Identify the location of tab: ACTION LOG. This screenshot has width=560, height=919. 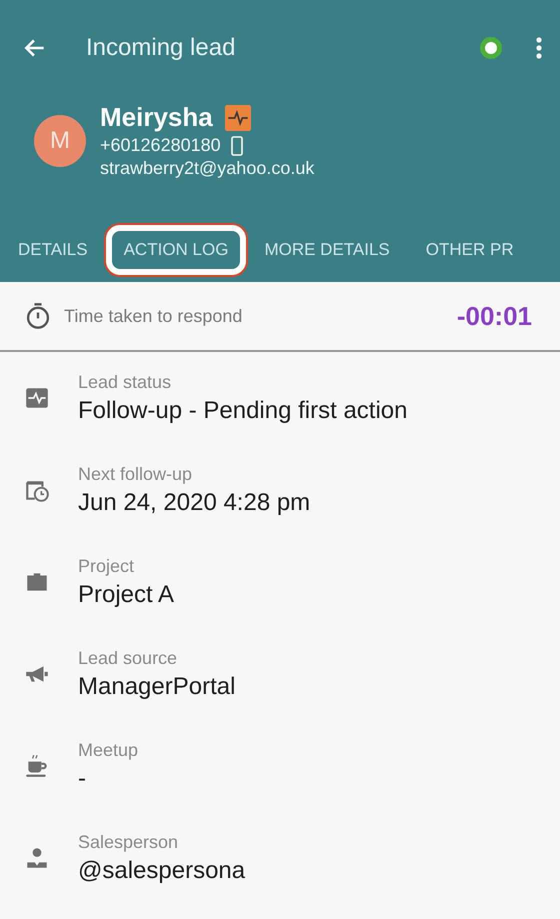
(176, 250).